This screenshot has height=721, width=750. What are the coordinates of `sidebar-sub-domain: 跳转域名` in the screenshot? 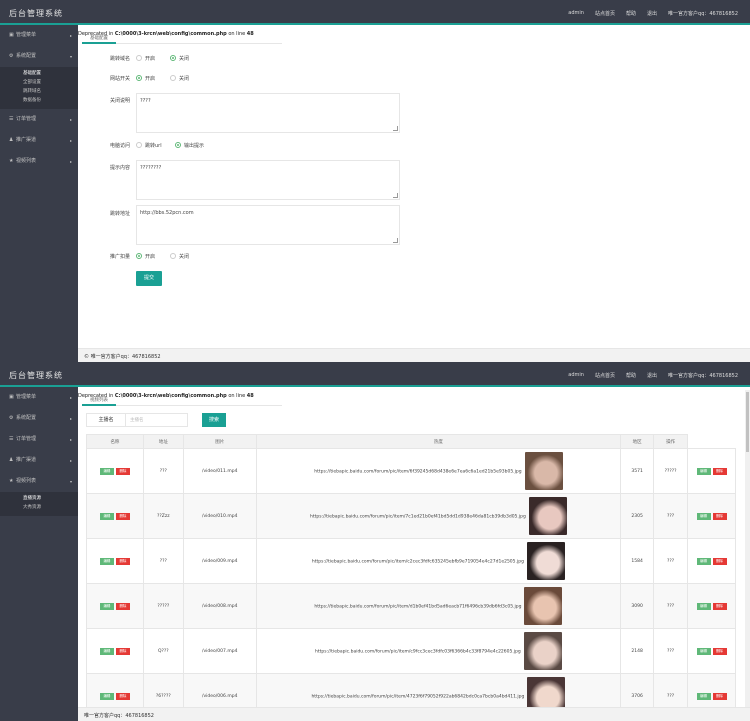 It's located at (39, 91).